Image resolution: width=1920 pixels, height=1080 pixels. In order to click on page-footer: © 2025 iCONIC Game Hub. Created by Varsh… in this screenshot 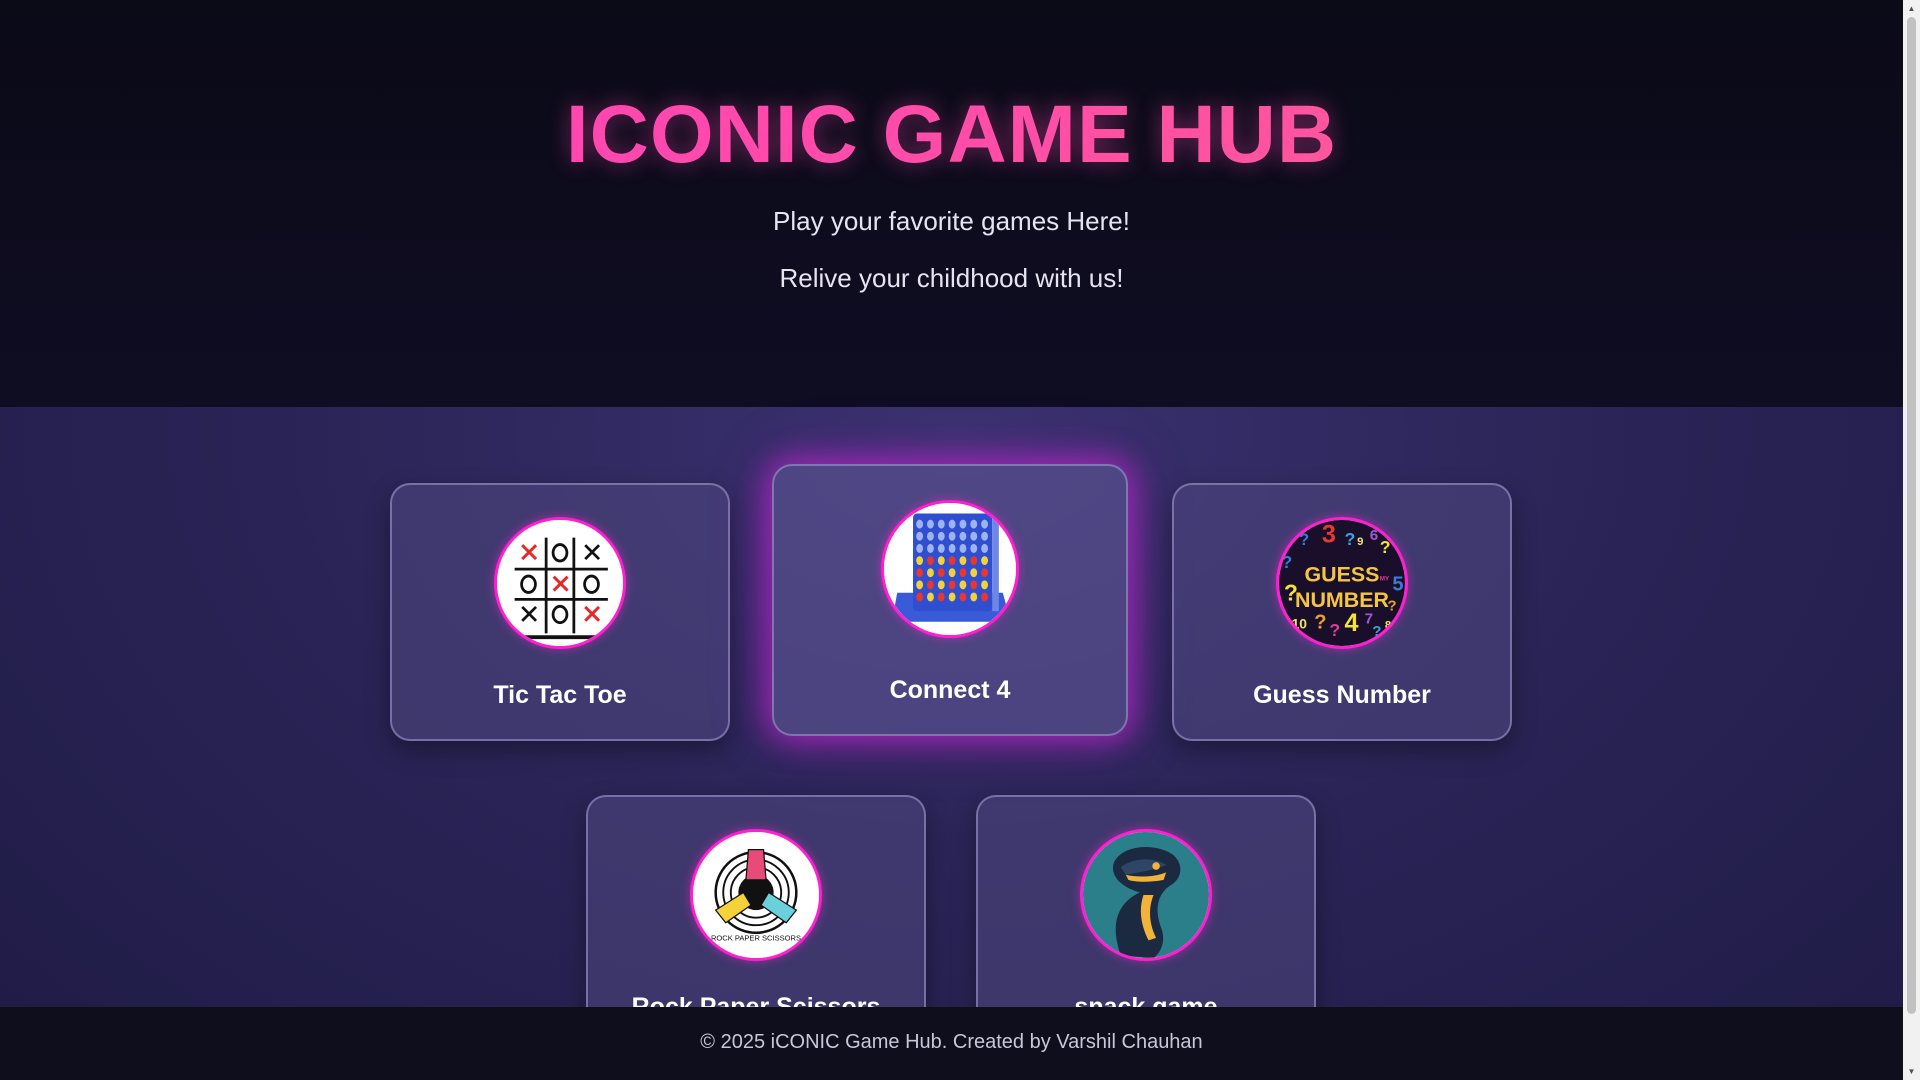, I will do `click(951, 1043)`.